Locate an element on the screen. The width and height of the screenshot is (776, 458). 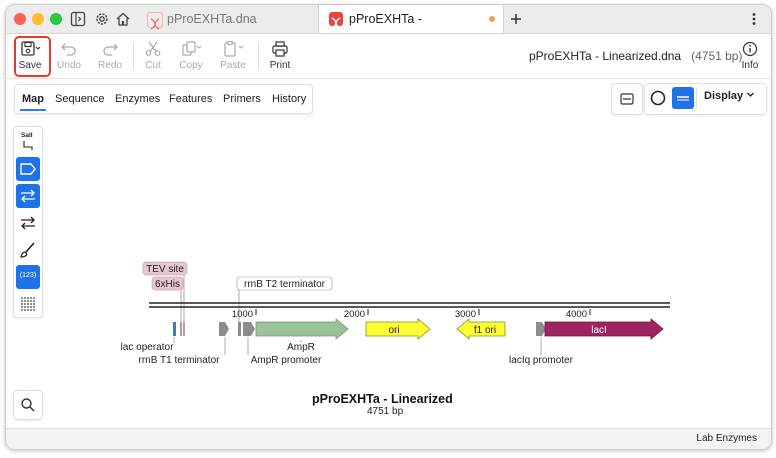
map-title: pProEXHTa - Linearized is located at coordinates (382, 399).